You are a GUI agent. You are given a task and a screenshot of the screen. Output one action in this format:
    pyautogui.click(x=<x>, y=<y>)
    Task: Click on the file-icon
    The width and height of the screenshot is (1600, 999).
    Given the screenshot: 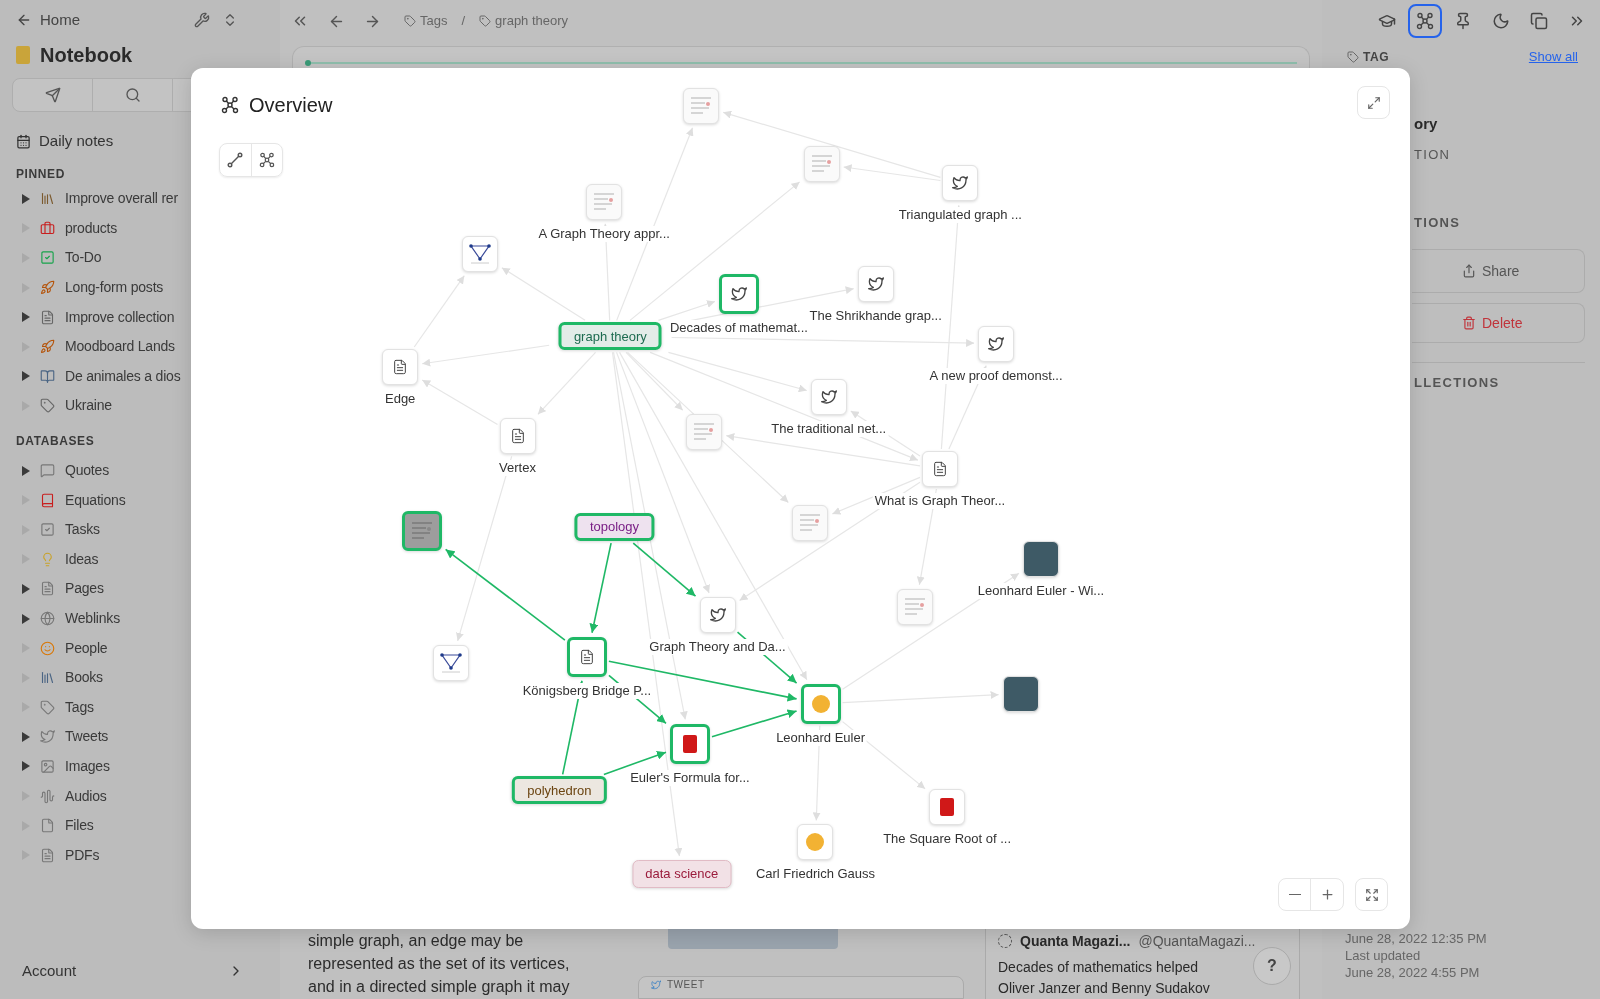 What is the action you would take?
    pyautogui.click(x=47, y=826)
    